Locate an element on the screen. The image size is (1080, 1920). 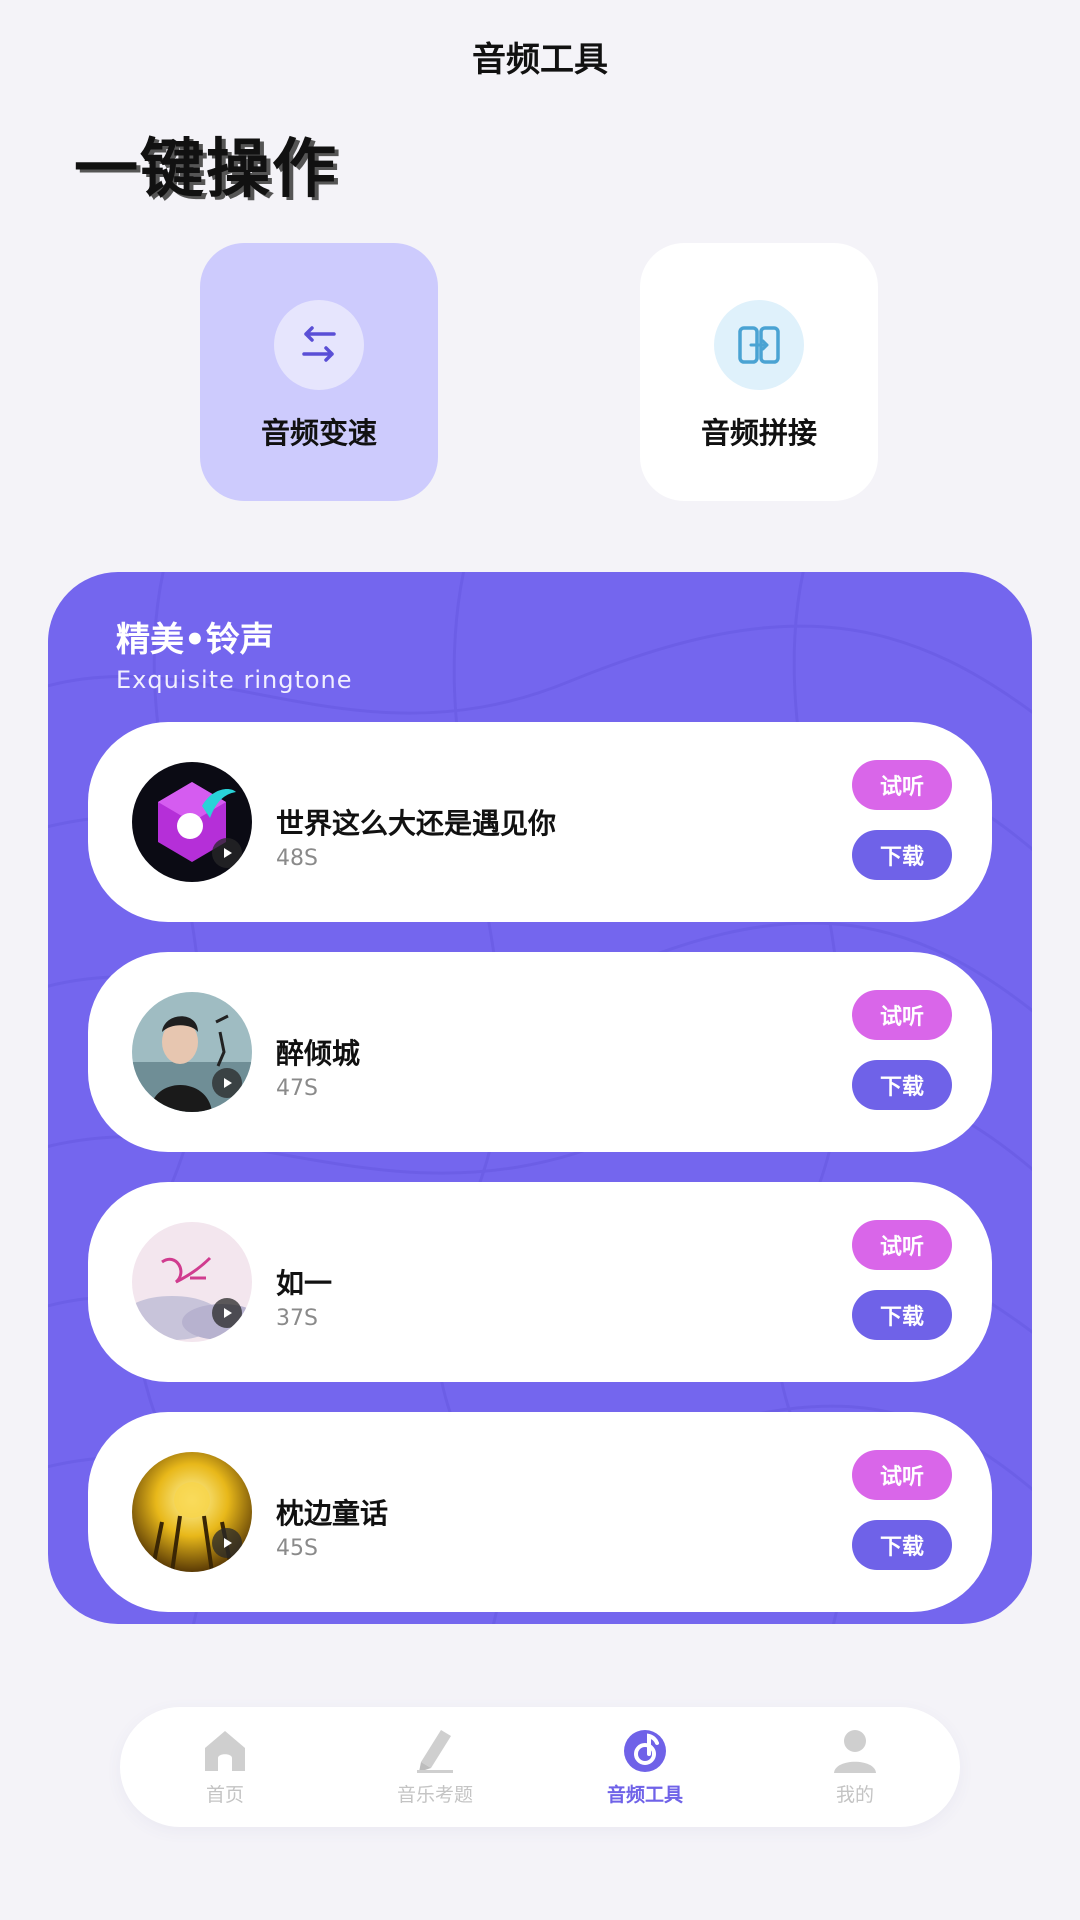
ringtone-item: 醉倾城 47S 试听 下载 is located at coordinates (540, 1052).